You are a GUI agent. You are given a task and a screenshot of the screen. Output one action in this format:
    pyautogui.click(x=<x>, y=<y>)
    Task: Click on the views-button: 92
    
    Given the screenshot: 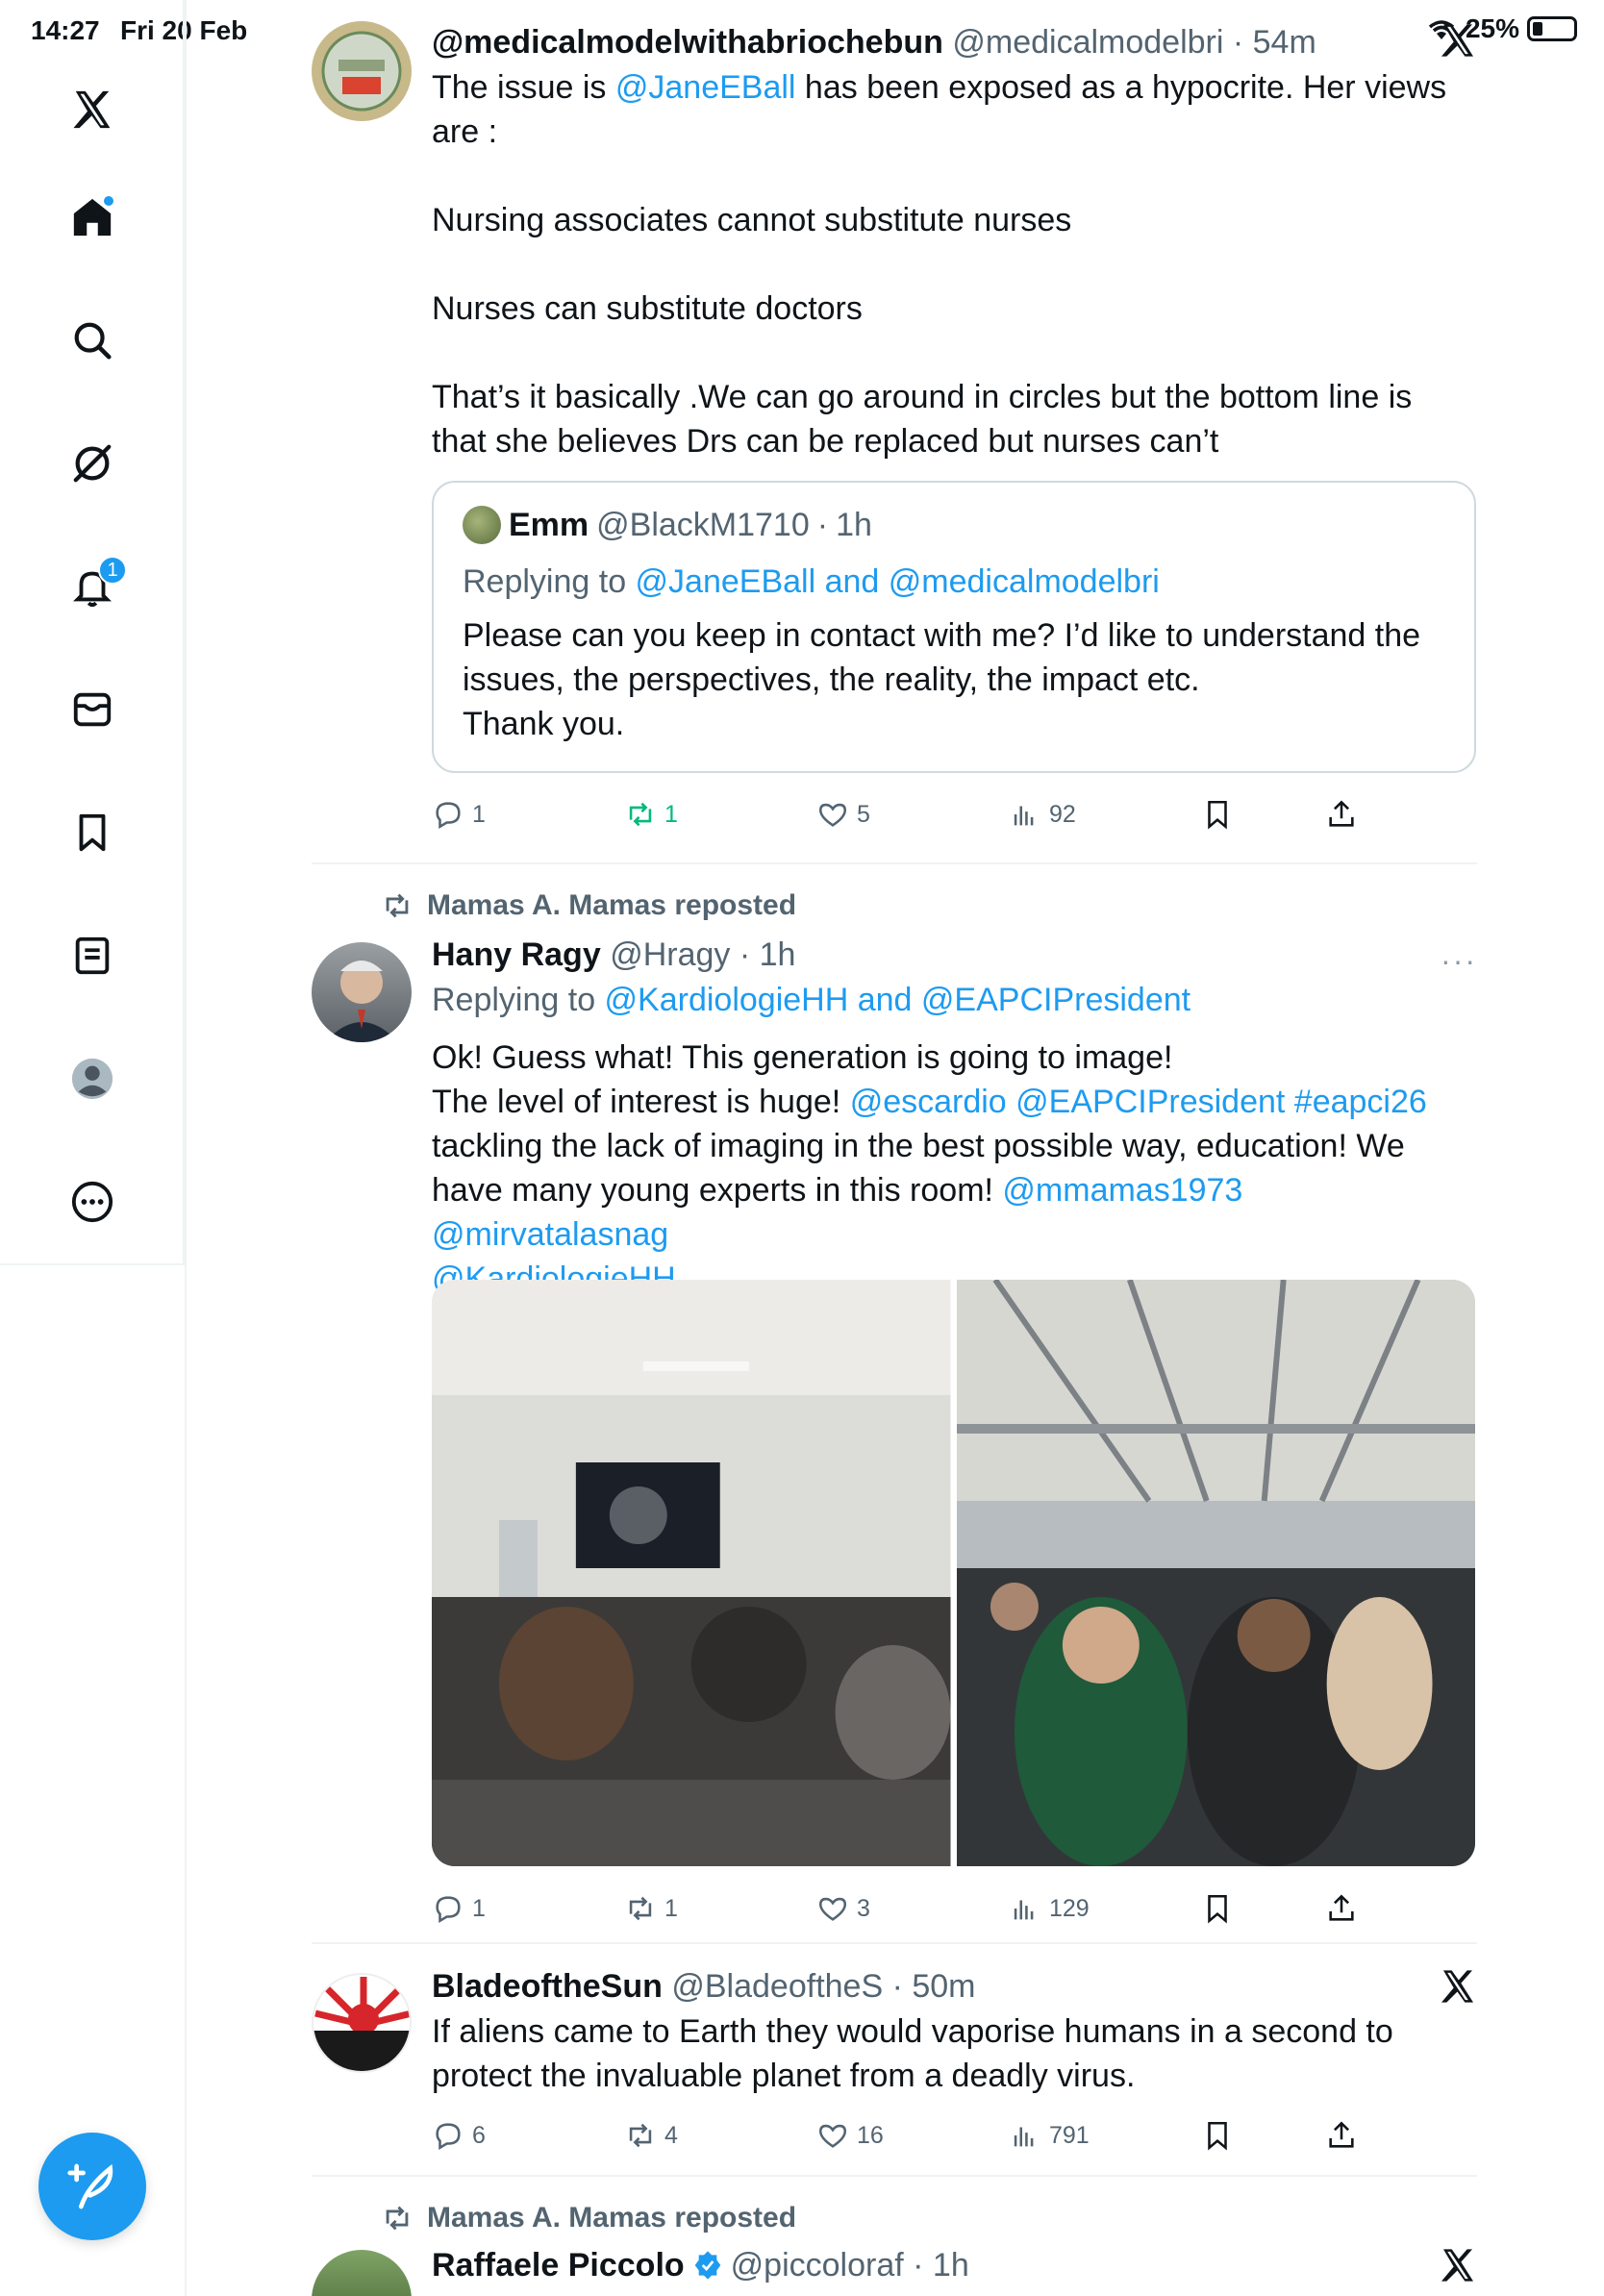 What is the action you would take?
    pyautogui.click(x=1042, y=814)
    